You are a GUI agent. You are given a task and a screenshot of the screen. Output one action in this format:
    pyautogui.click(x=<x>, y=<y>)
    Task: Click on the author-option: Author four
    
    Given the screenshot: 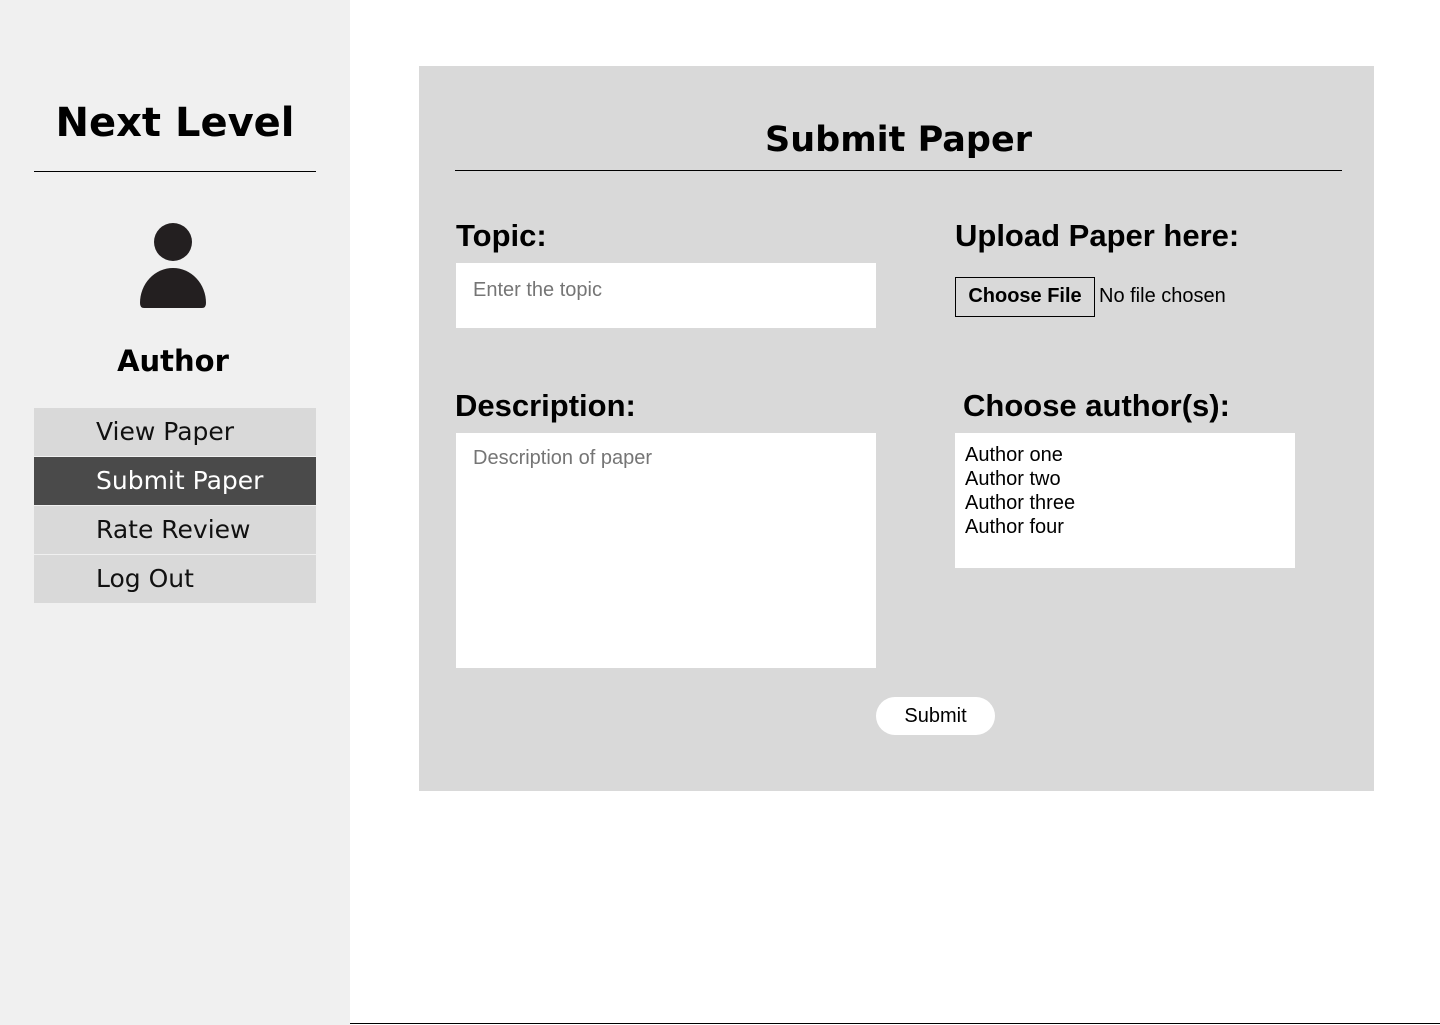 What is the action you would take?
    pyautogui.click(x=1125, y=527)
    